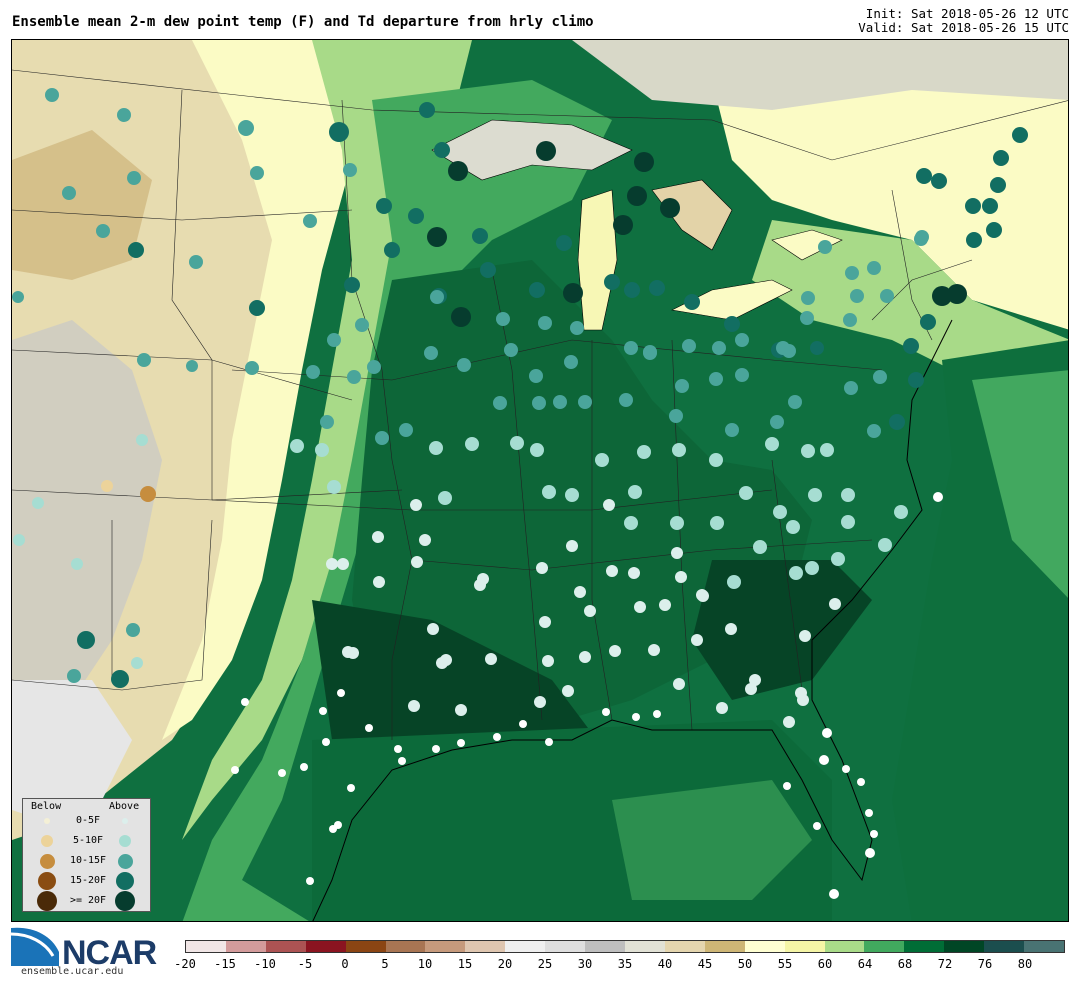 The width and height of the screenshot is (1080, 985). I want to click on colorbar-tick-label: 45, so click(705, 964).